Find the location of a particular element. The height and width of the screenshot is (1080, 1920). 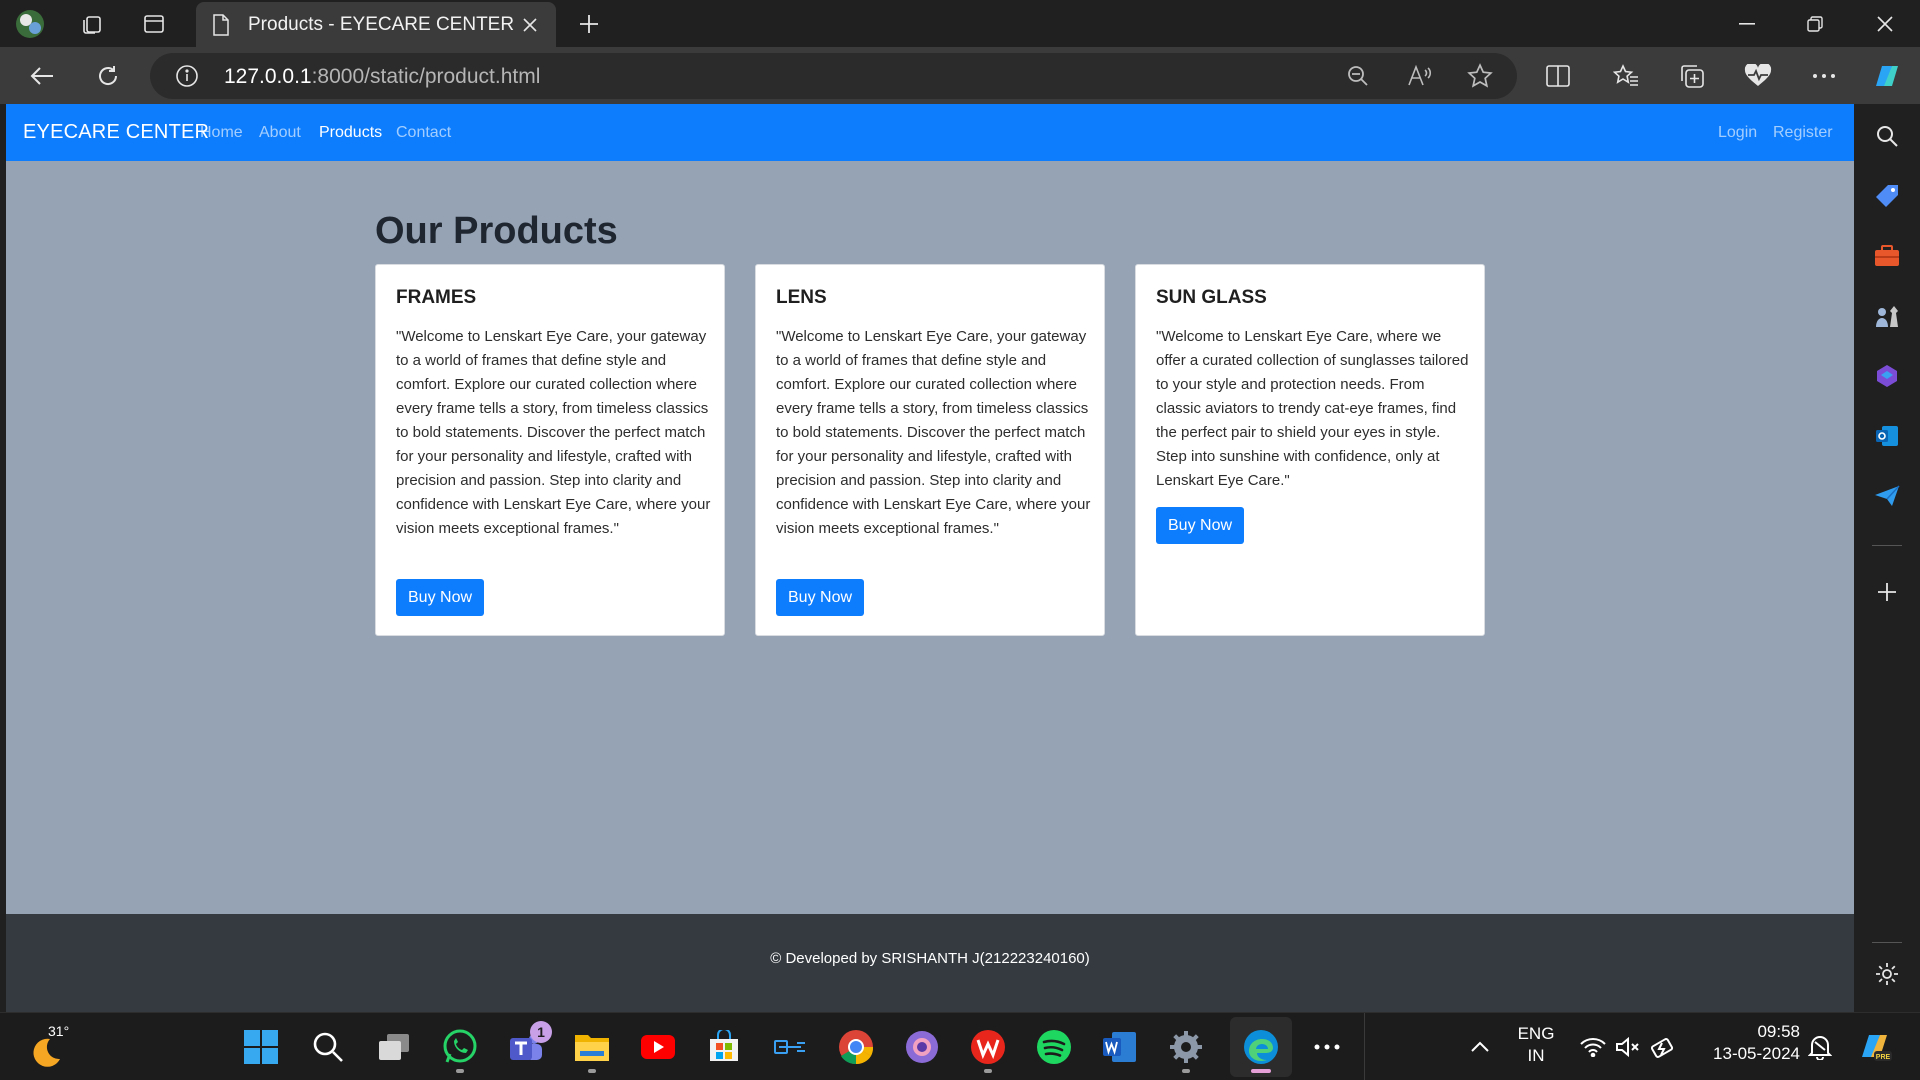

card-title: SUN GLASS is located at coordinates (1211, 297).